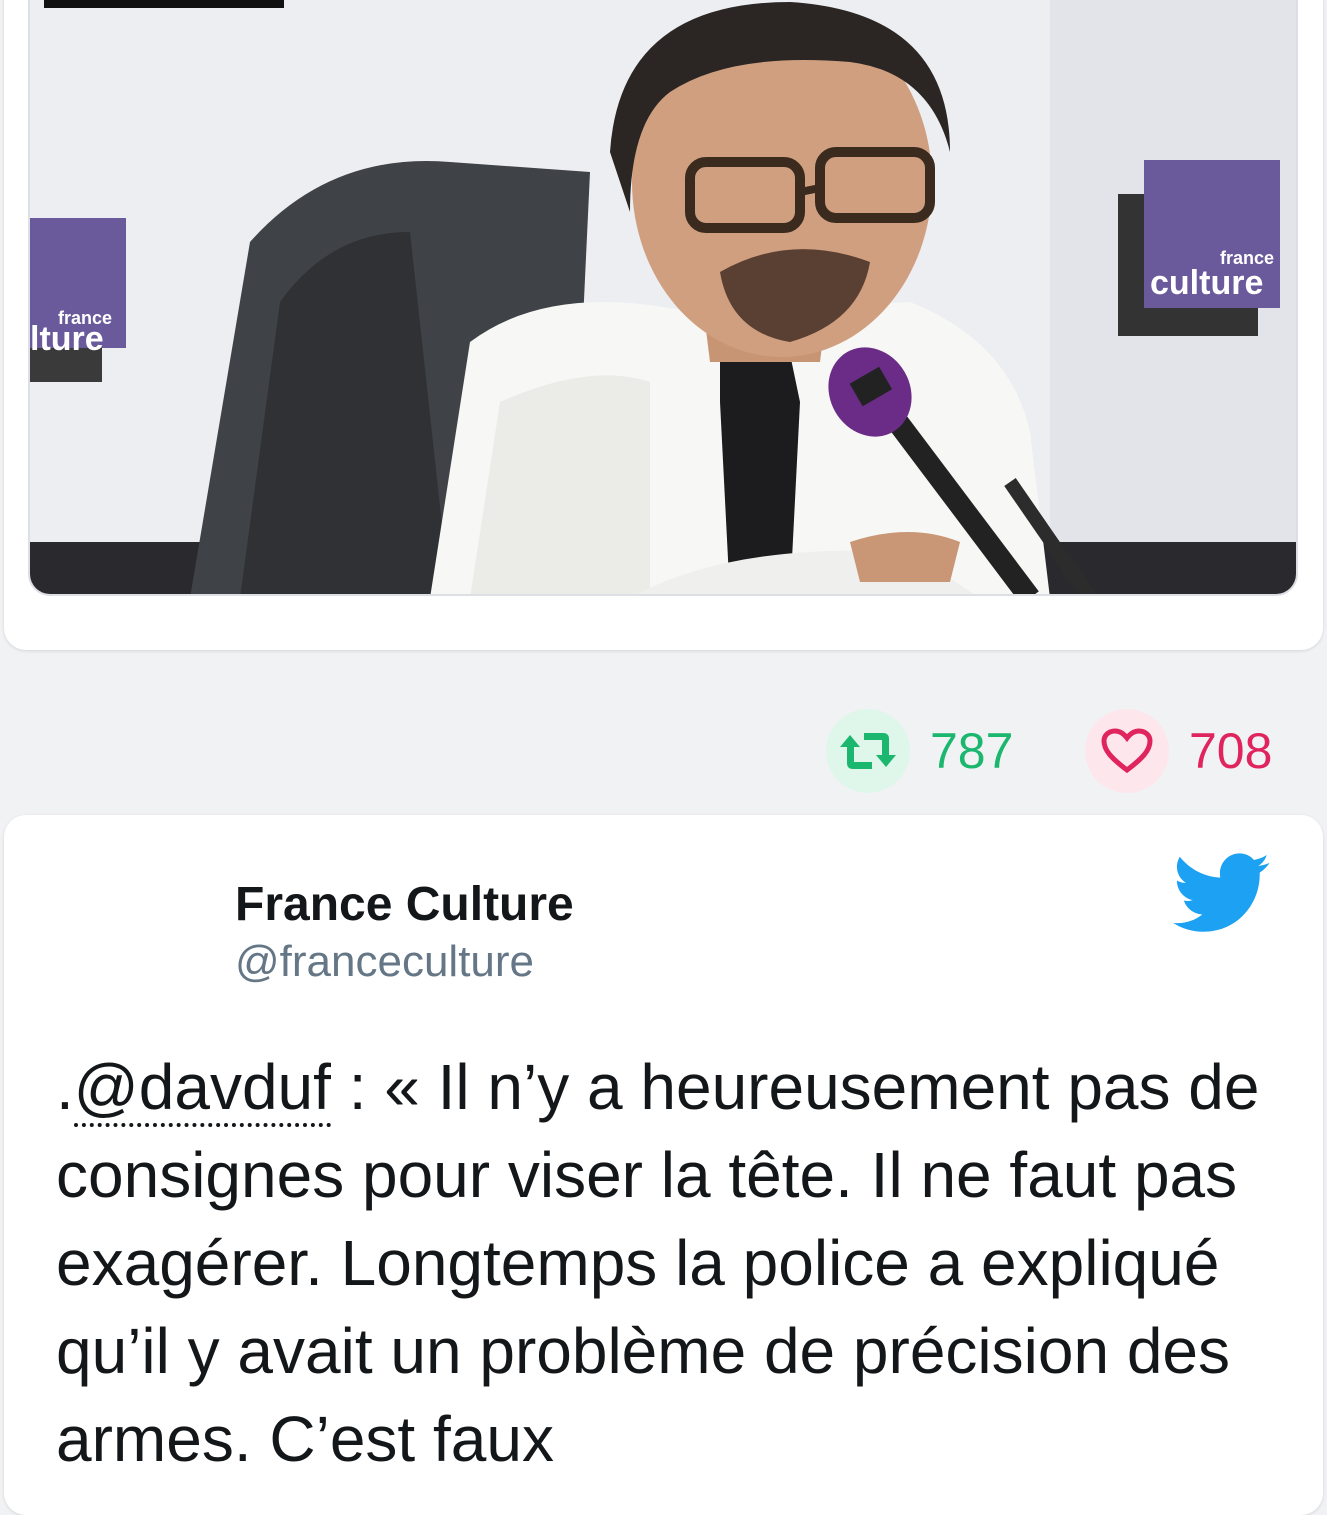  Describe the element at coordinates (972, 751) in the screenshot. I see `retweet-count: 787` at that location.